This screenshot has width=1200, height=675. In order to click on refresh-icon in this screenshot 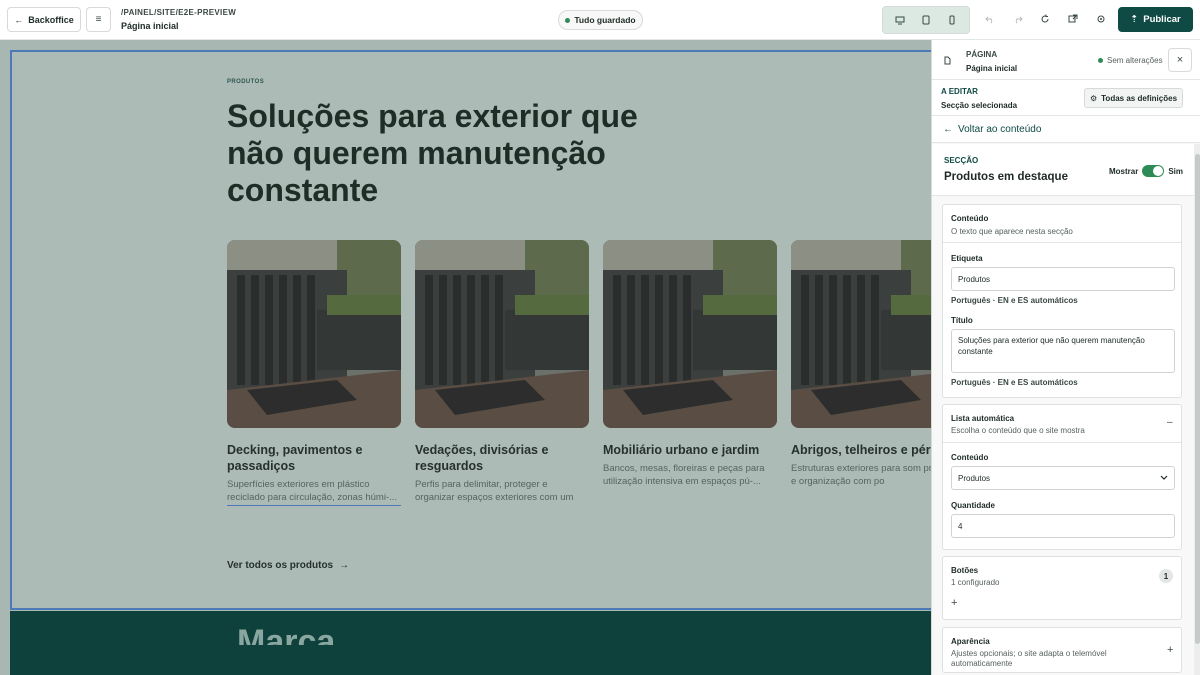, I will do `click(1045, 18)`.